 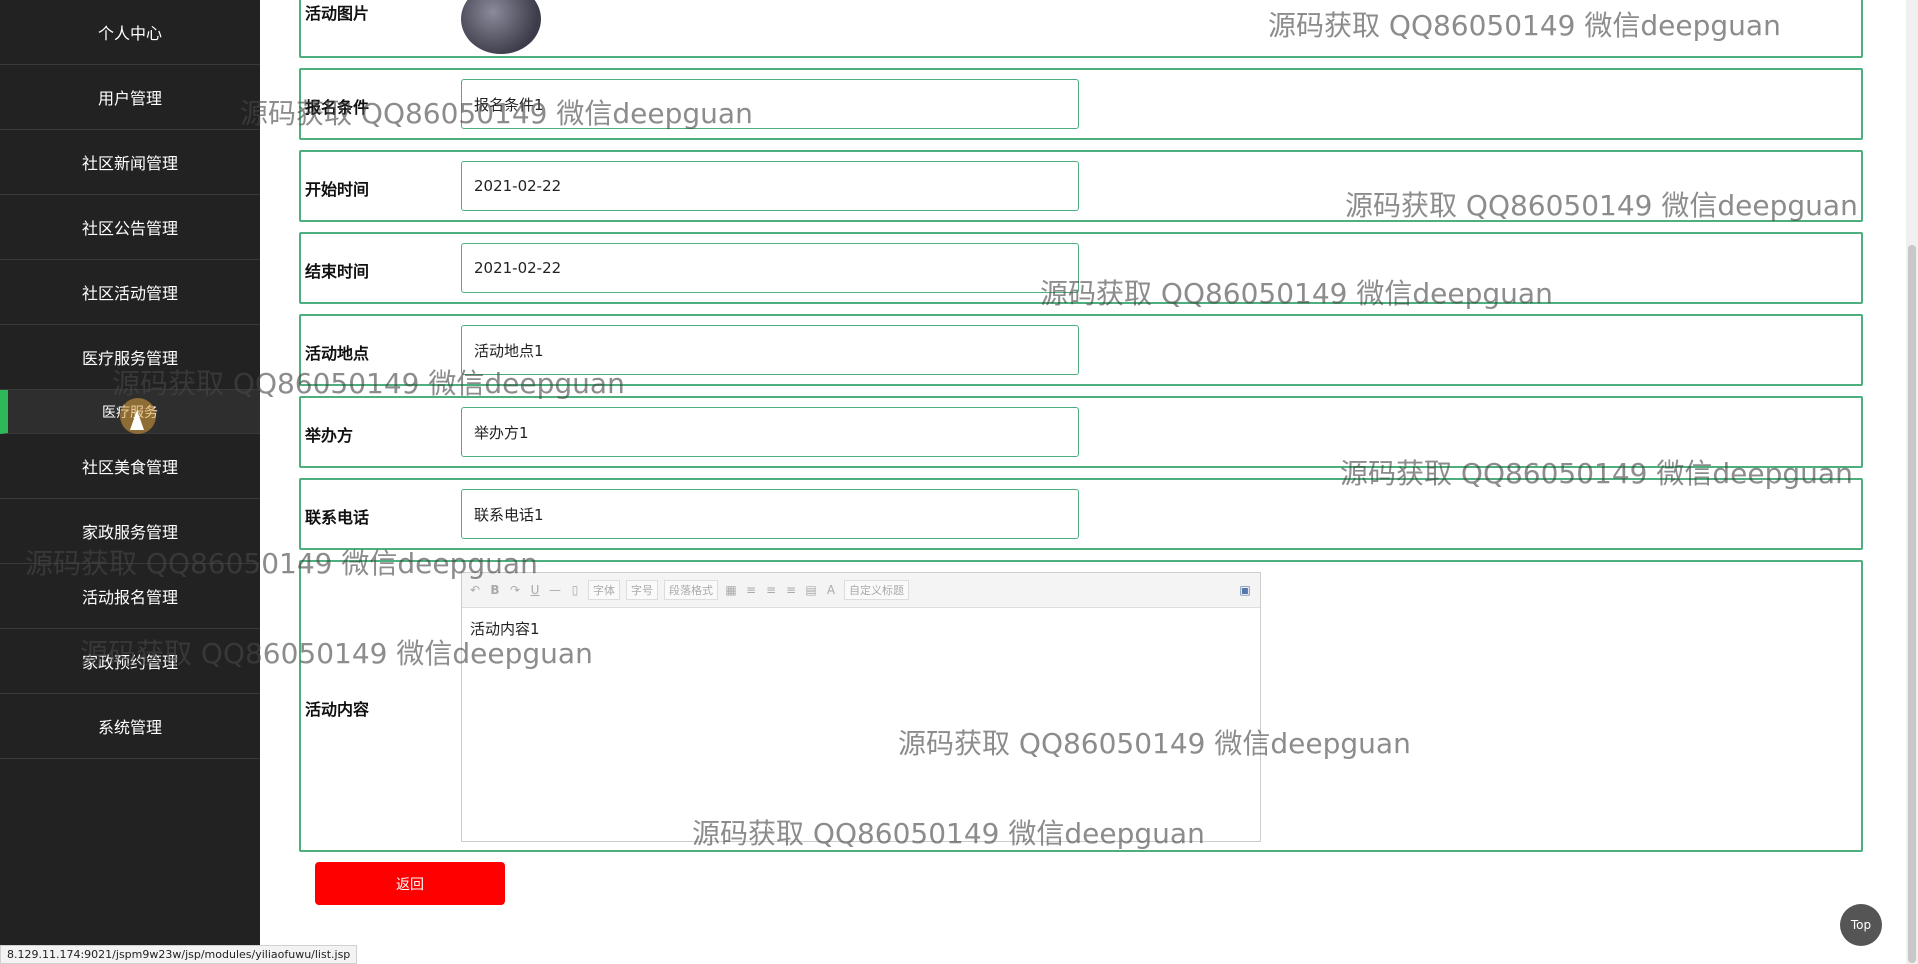 What do you see at coordinates (1861, 925) in the screenshot?
I see `back-to-top-button: Top` at bounding box center [1861, 925].